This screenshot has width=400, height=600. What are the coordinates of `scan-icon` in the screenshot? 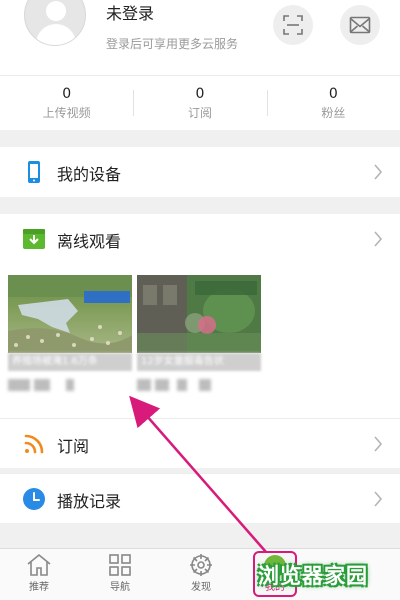 It's located at (293, 25).